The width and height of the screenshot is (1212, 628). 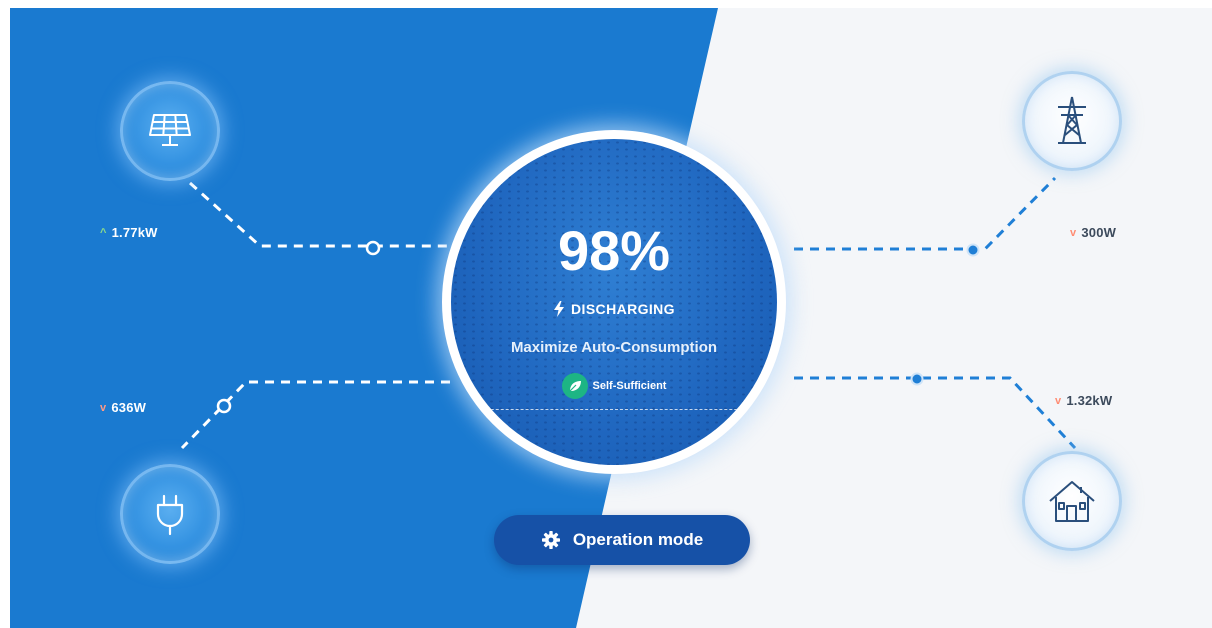 I want to click on solar-reading: ^ 1.77kW, so click(x=129, y=232).